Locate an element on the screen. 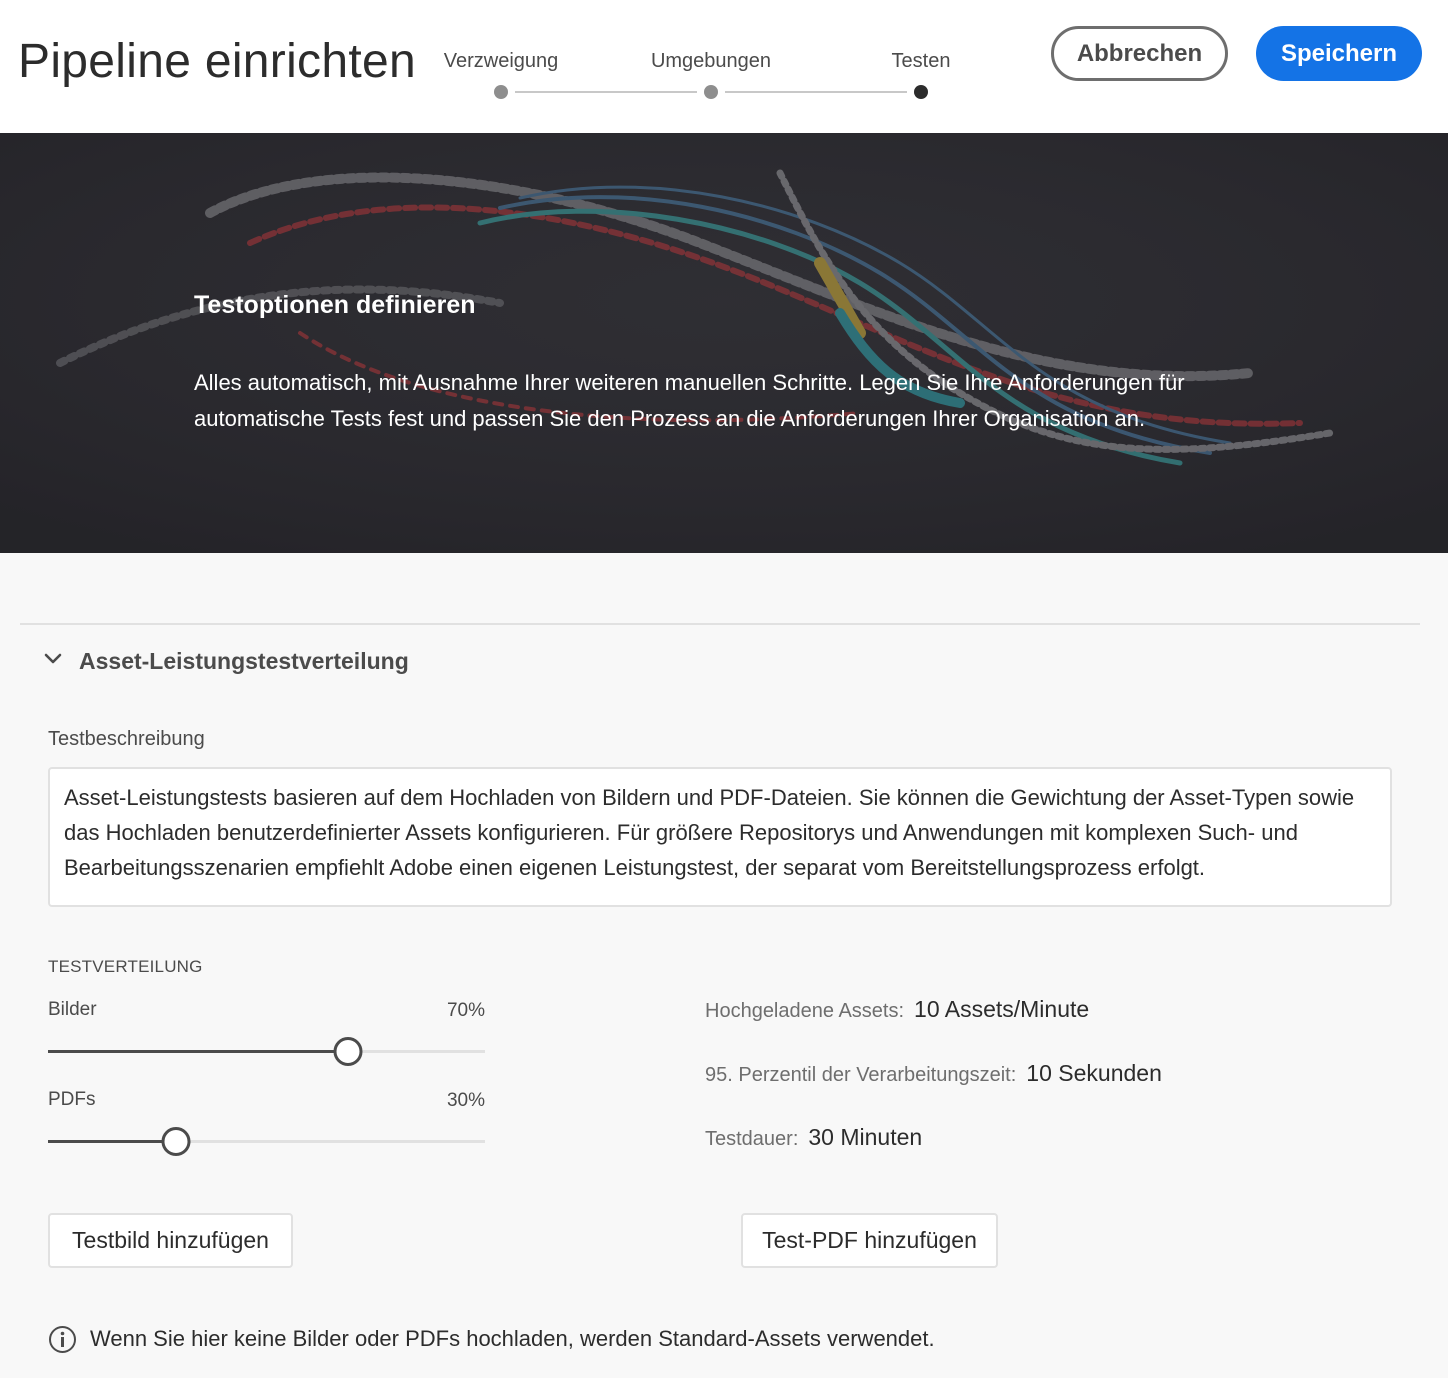  images-slider-value: 70% is located at coordinates (465, 1010).